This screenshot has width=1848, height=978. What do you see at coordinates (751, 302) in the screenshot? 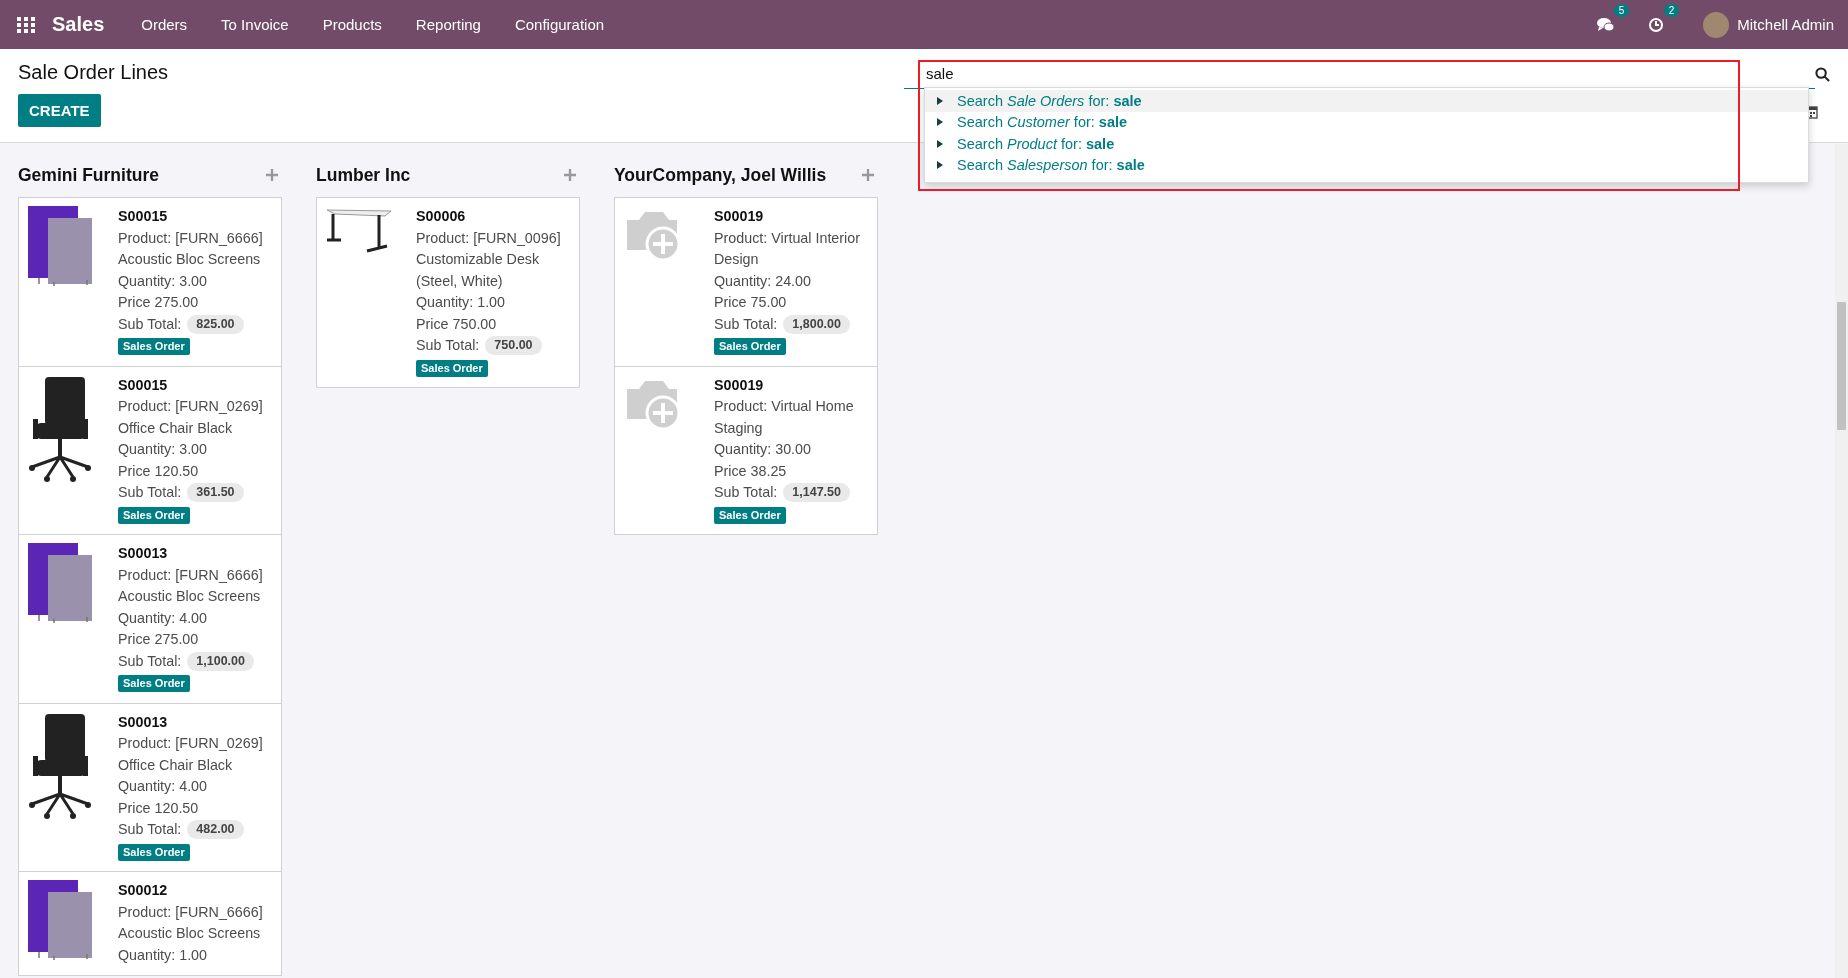
I see `card-price: Price 75.00` at bounding box center [751, 302].